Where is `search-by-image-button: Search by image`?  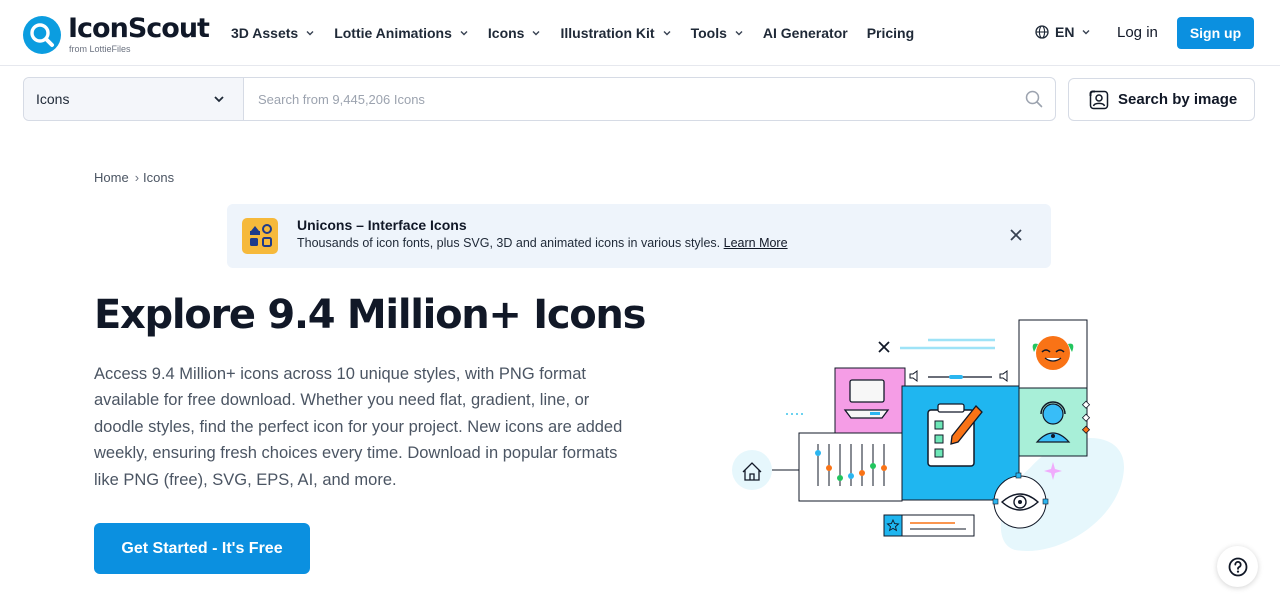 search-by-image-button: Search by image is located at coordinates (1161, 99).